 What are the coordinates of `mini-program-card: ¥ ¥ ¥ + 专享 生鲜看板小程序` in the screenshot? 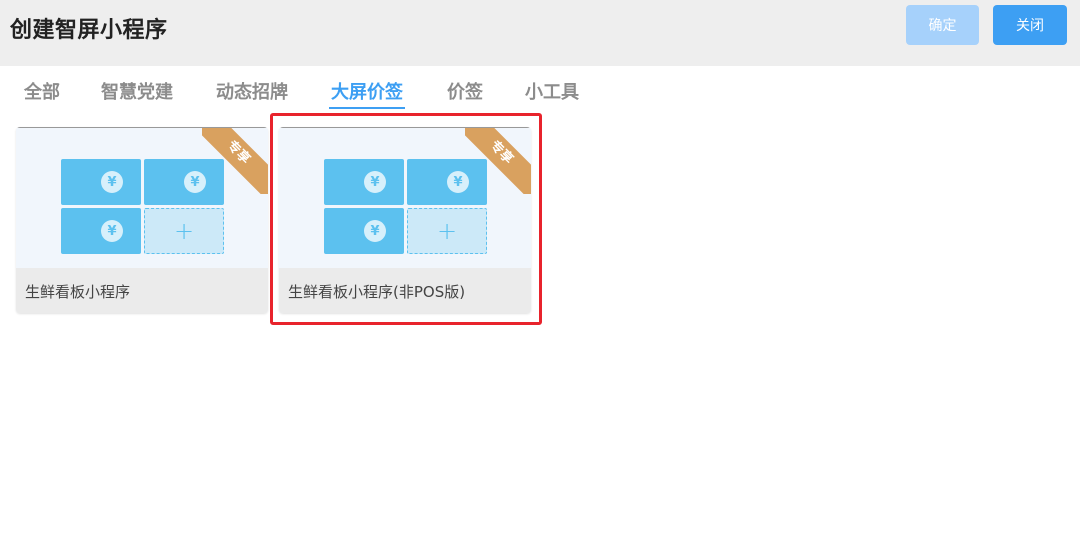 It's located at (142, 220).